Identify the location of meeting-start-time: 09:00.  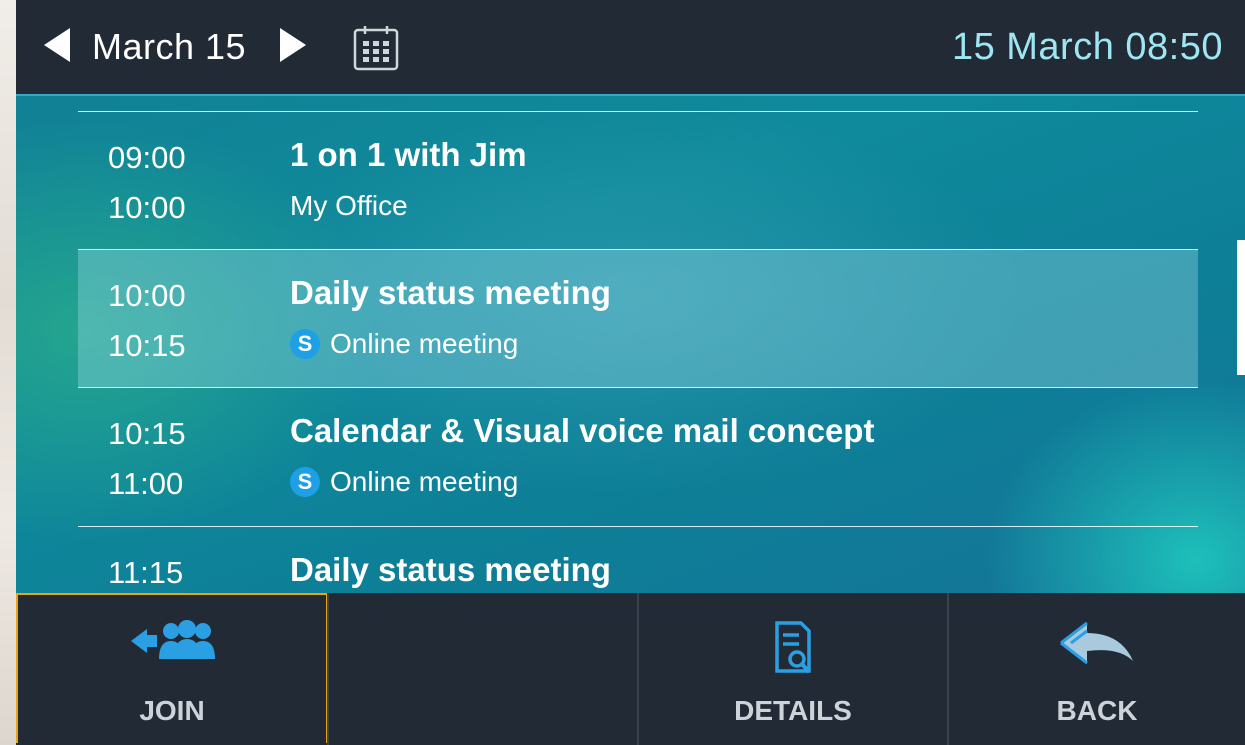
(147, 157).